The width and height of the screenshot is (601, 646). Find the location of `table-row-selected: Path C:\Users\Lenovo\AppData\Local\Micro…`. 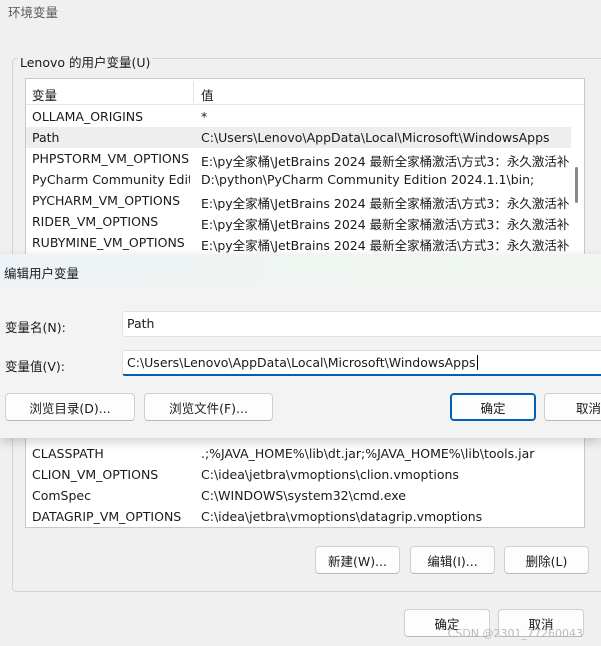

table-row-selected: Path C:\Users\Lenovo\AppData\Local\Micro… is located at coordinates (298, 137).